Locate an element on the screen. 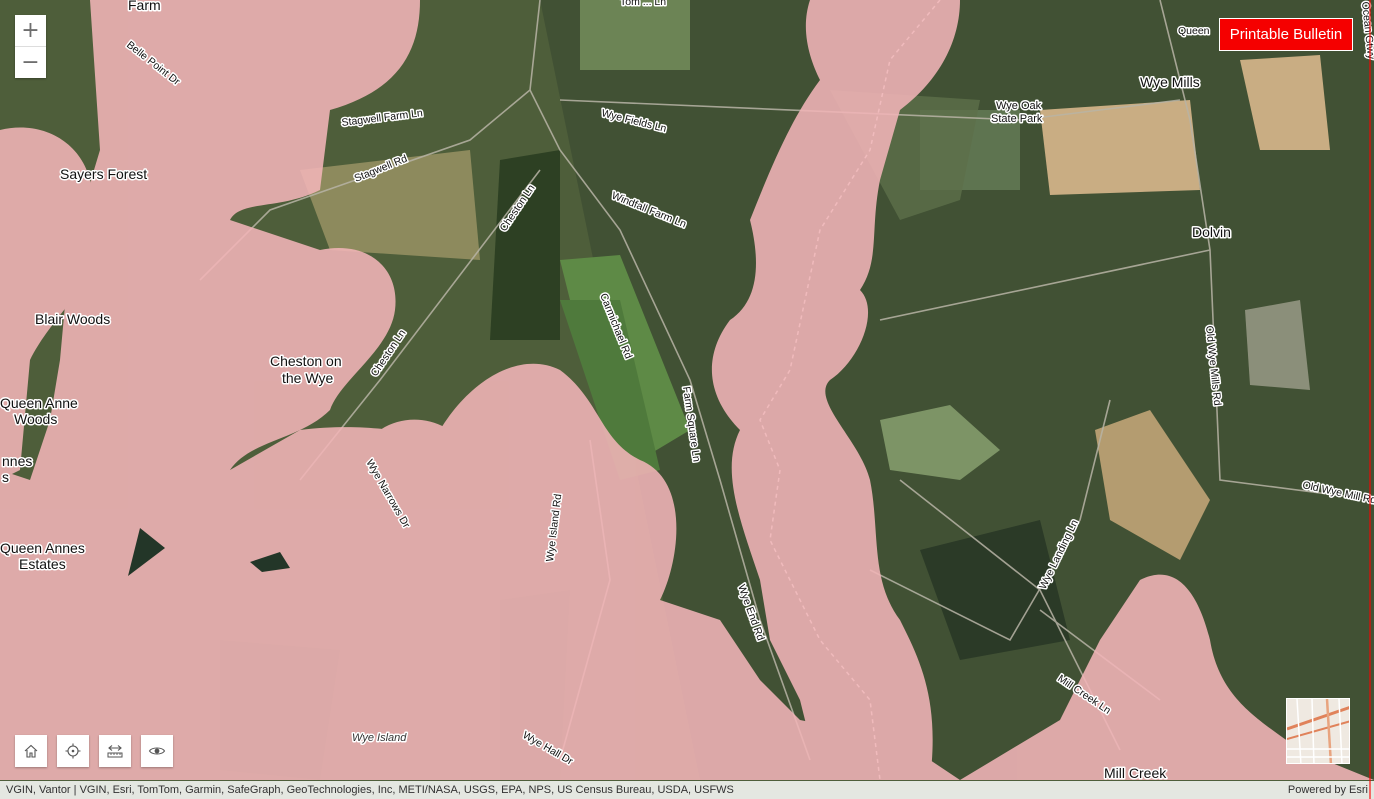 The height and width of the screenshot is (799, 1374). measure-button is located at coordinates (115, 751).